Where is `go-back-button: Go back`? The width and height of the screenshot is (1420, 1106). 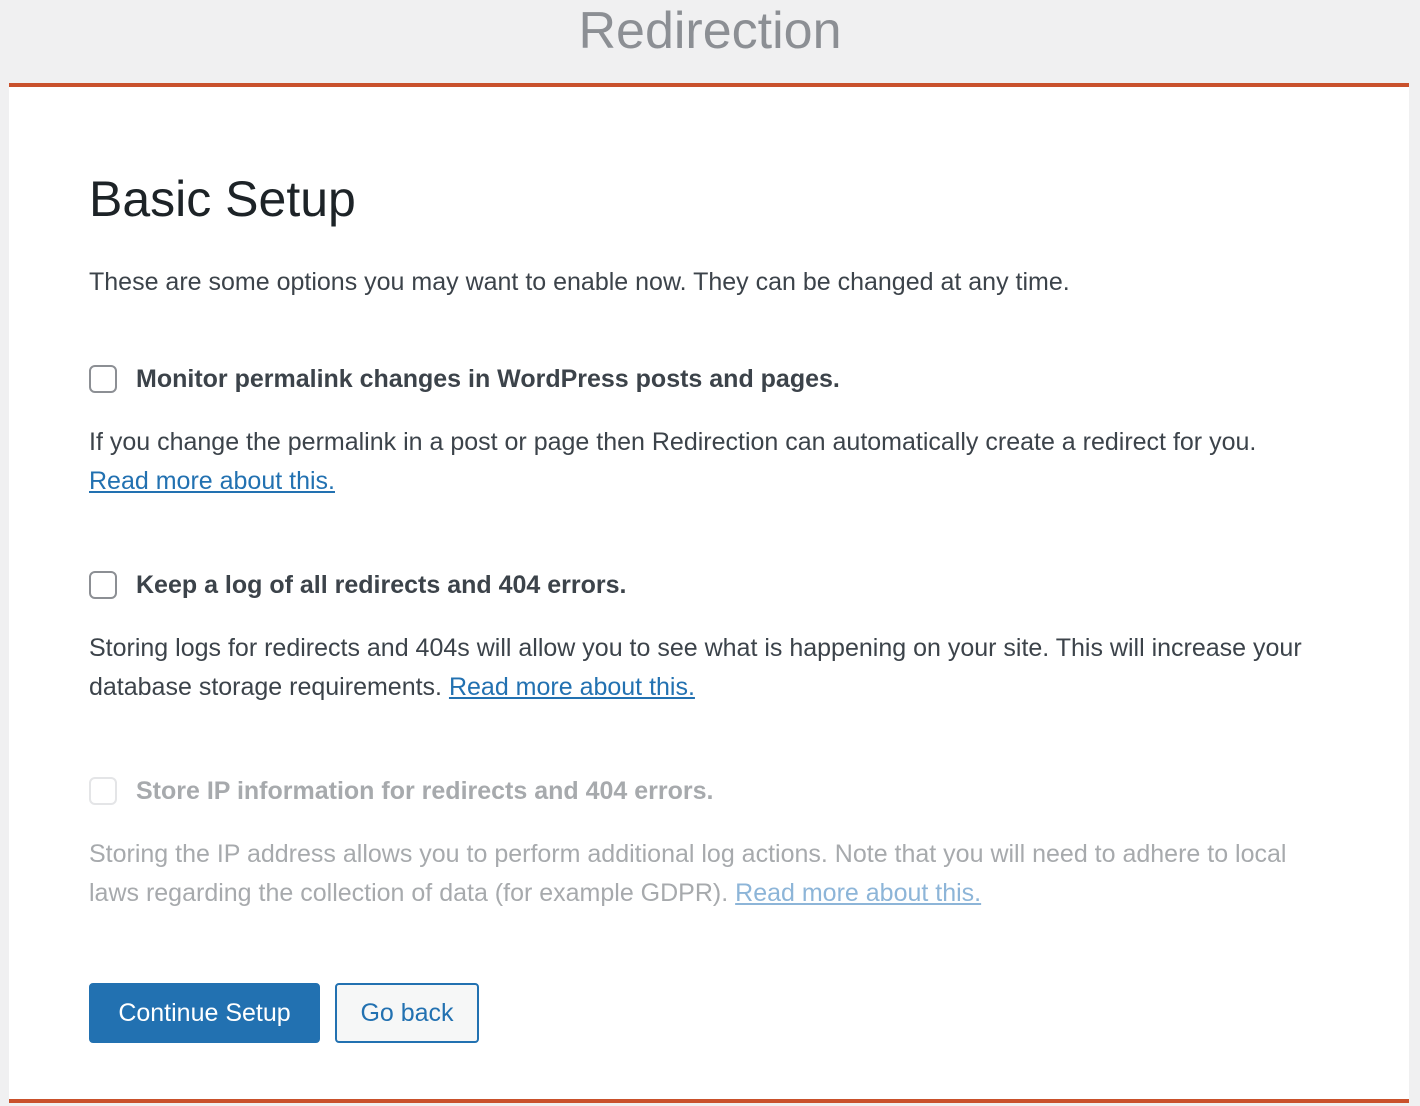 go-back-button: Go back is located at coordinates (407, 1013).